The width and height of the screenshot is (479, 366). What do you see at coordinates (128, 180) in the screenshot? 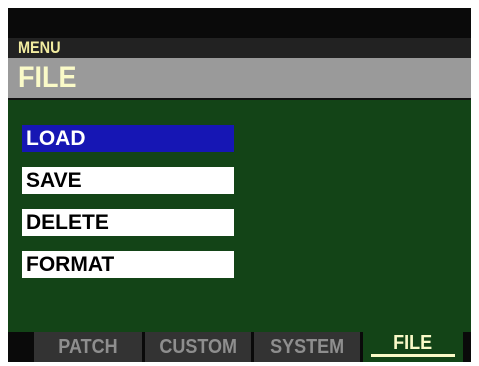
I see `menu-item-save: SAVE` at bounding box center [128, 180].